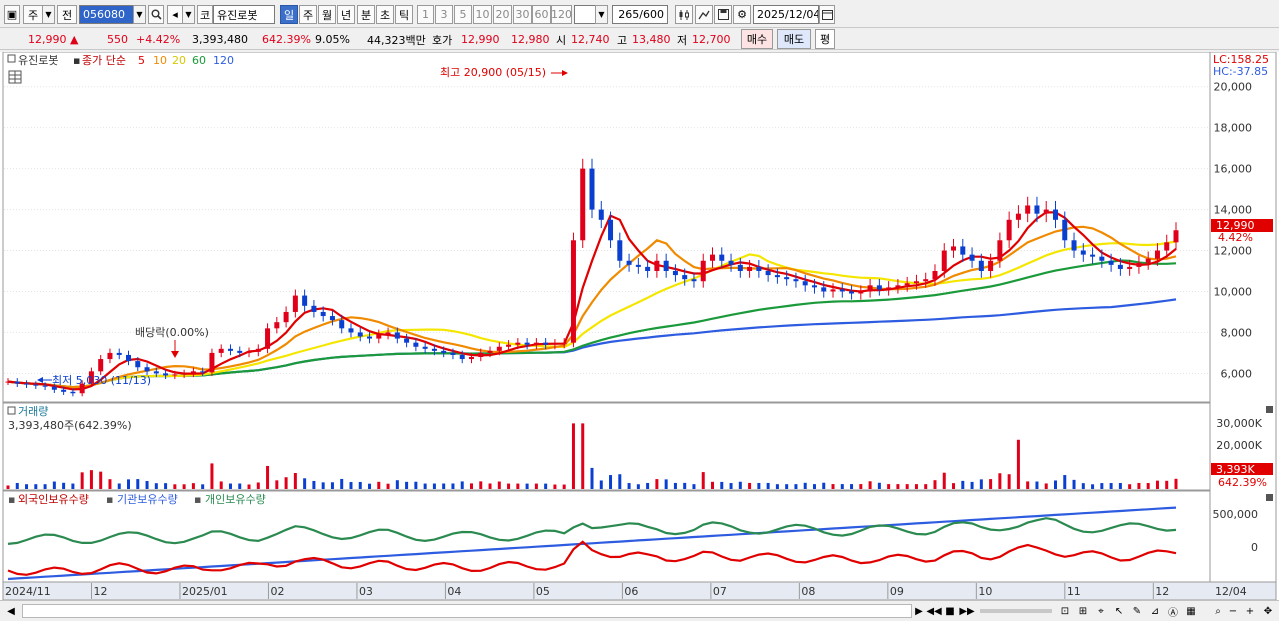  Describe the element at coordinates (106, 14) in the screenshot. I see `stock-code-input: 056080` at that location.